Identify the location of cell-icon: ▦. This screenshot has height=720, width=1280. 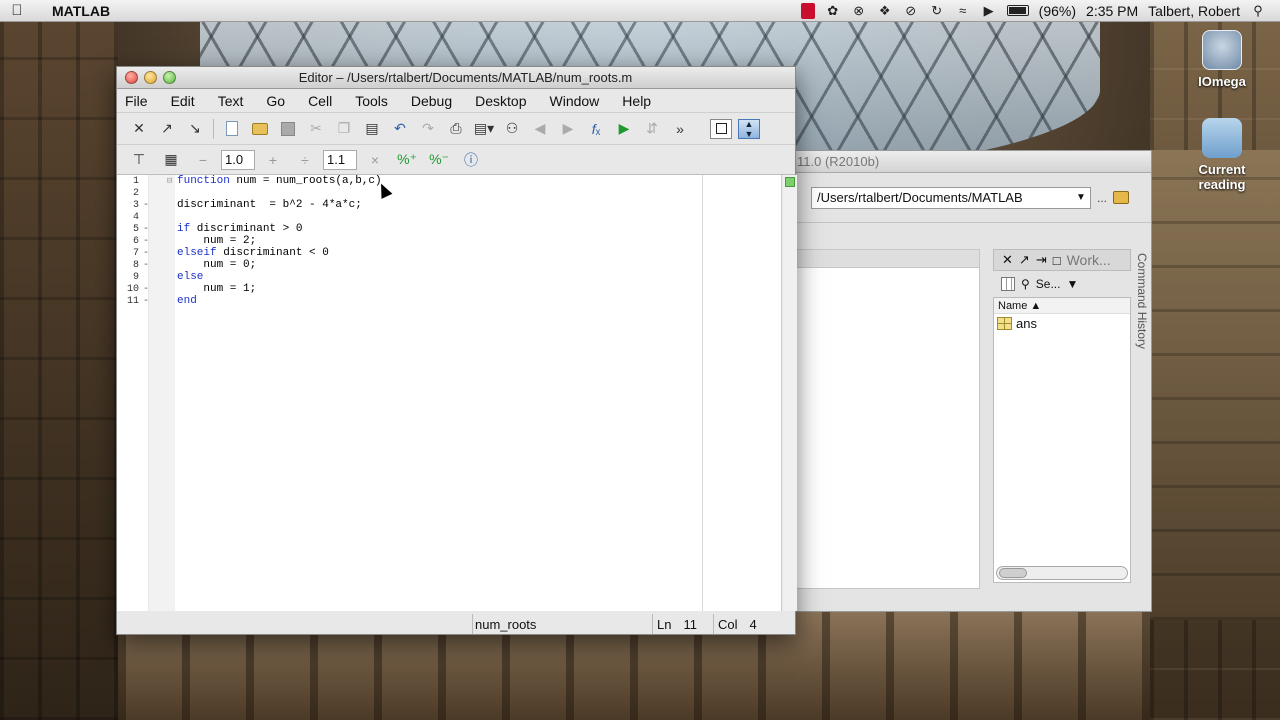
(171, 160).